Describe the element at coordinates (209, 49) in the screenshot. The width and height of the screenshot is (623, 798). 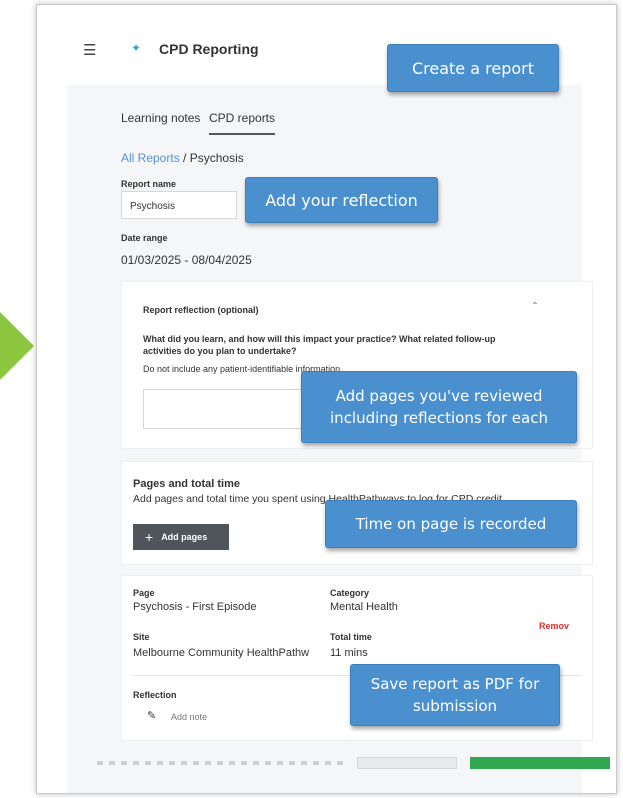
I see `app-title: CPD Reporting` at that location.